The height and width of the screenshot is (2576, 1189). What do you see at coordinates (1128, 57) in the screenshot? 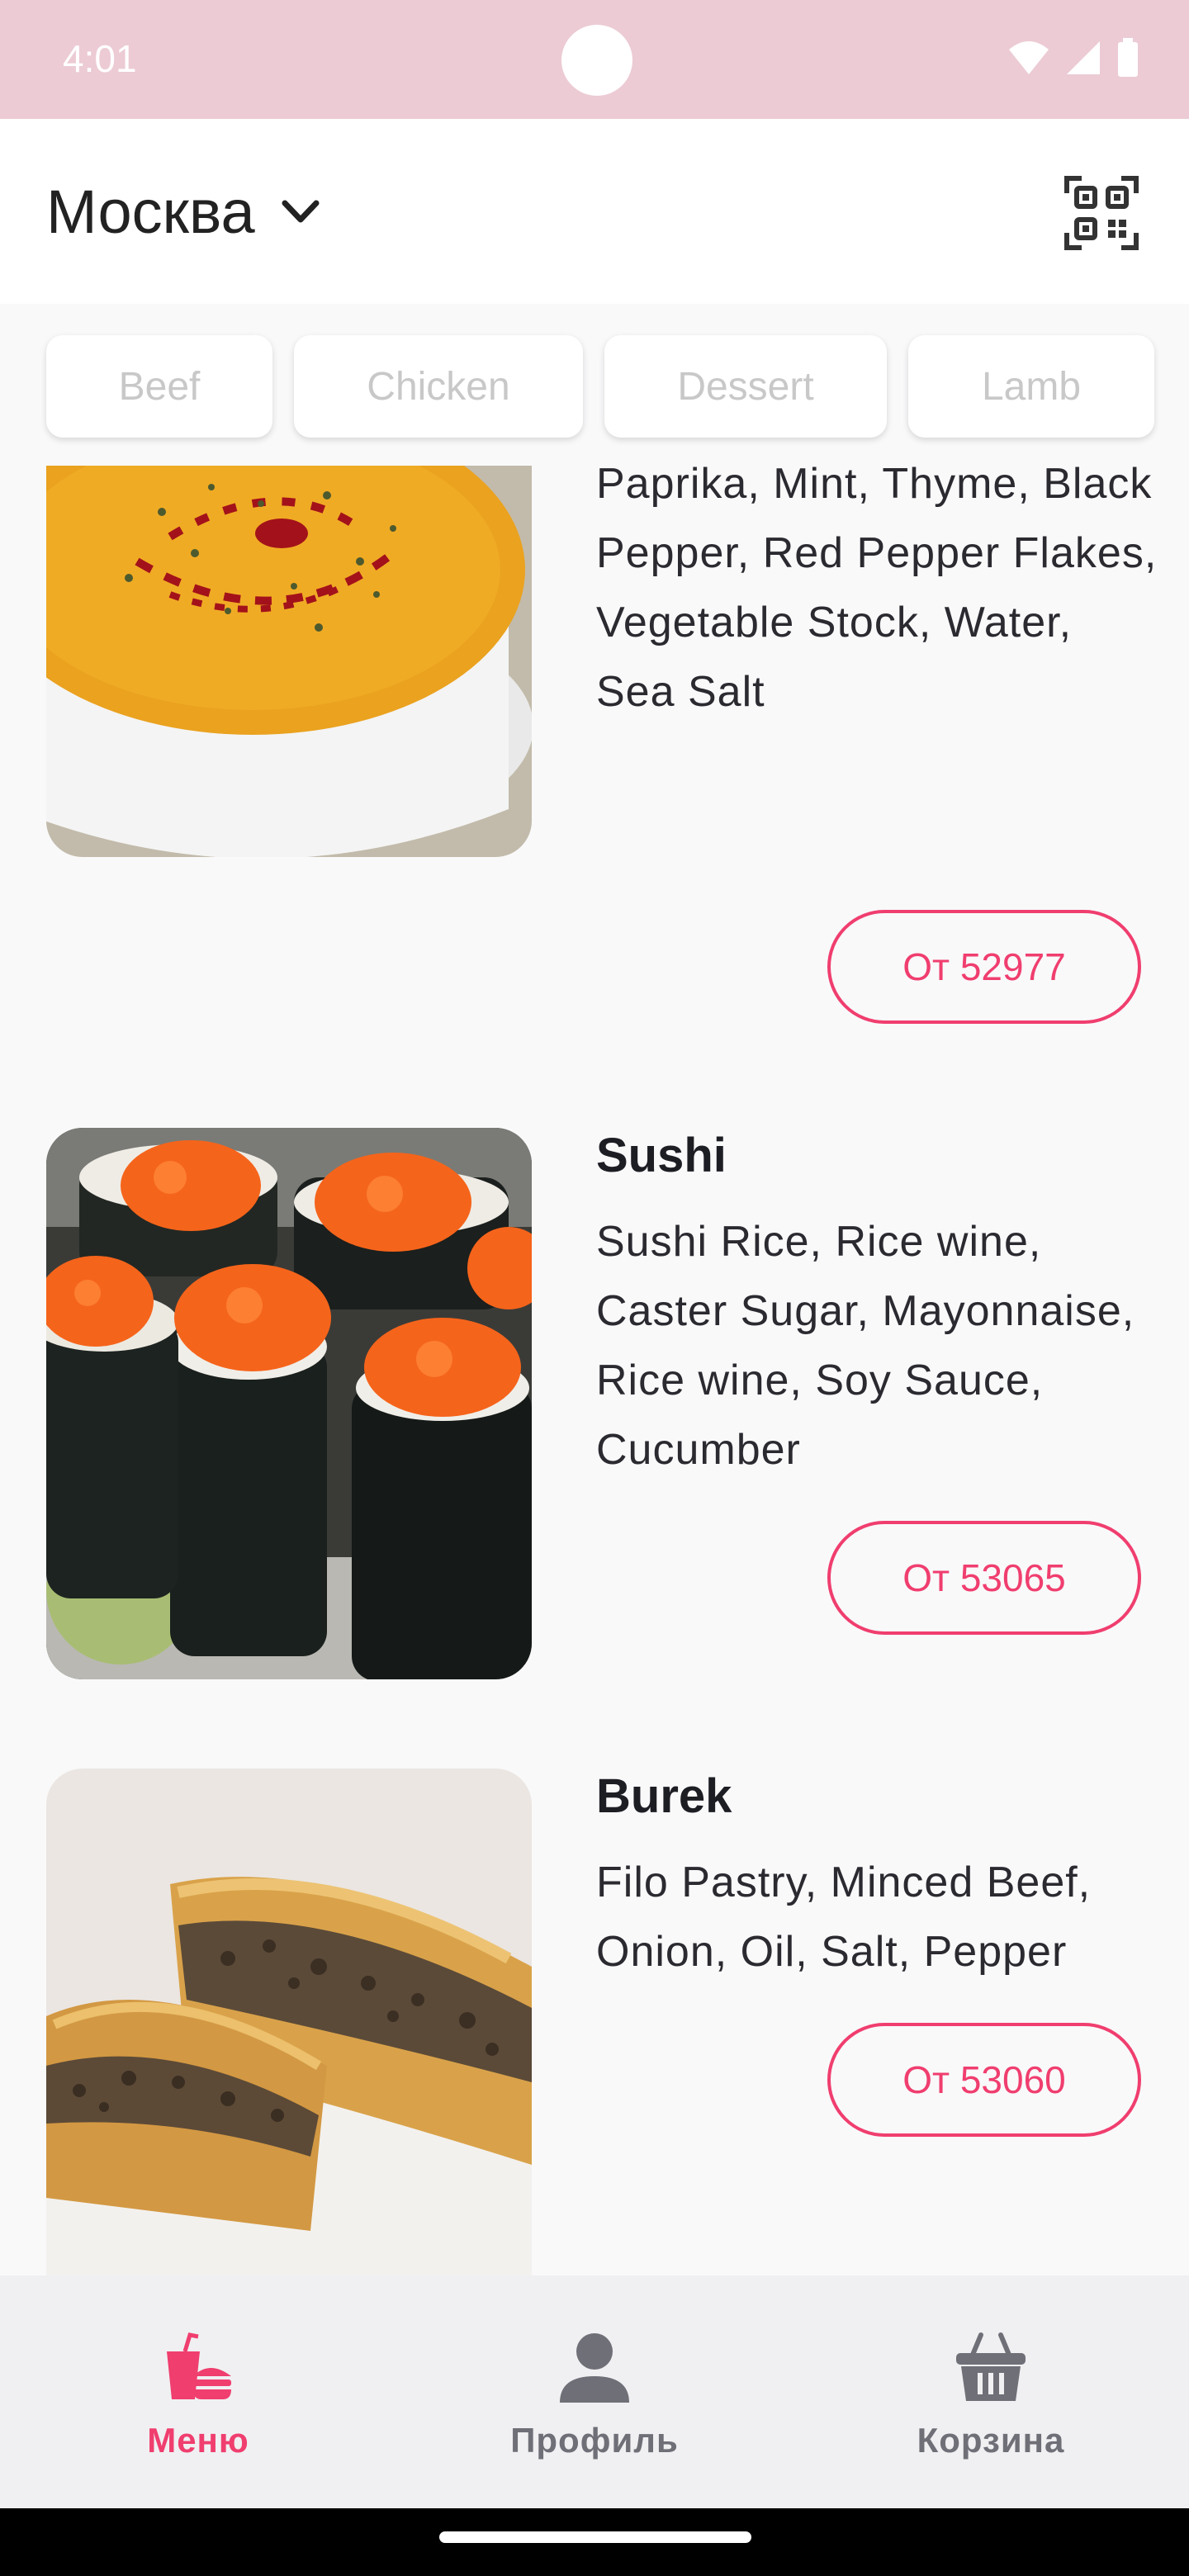
I see `battery-icon` at bounding box center [1128, 57].